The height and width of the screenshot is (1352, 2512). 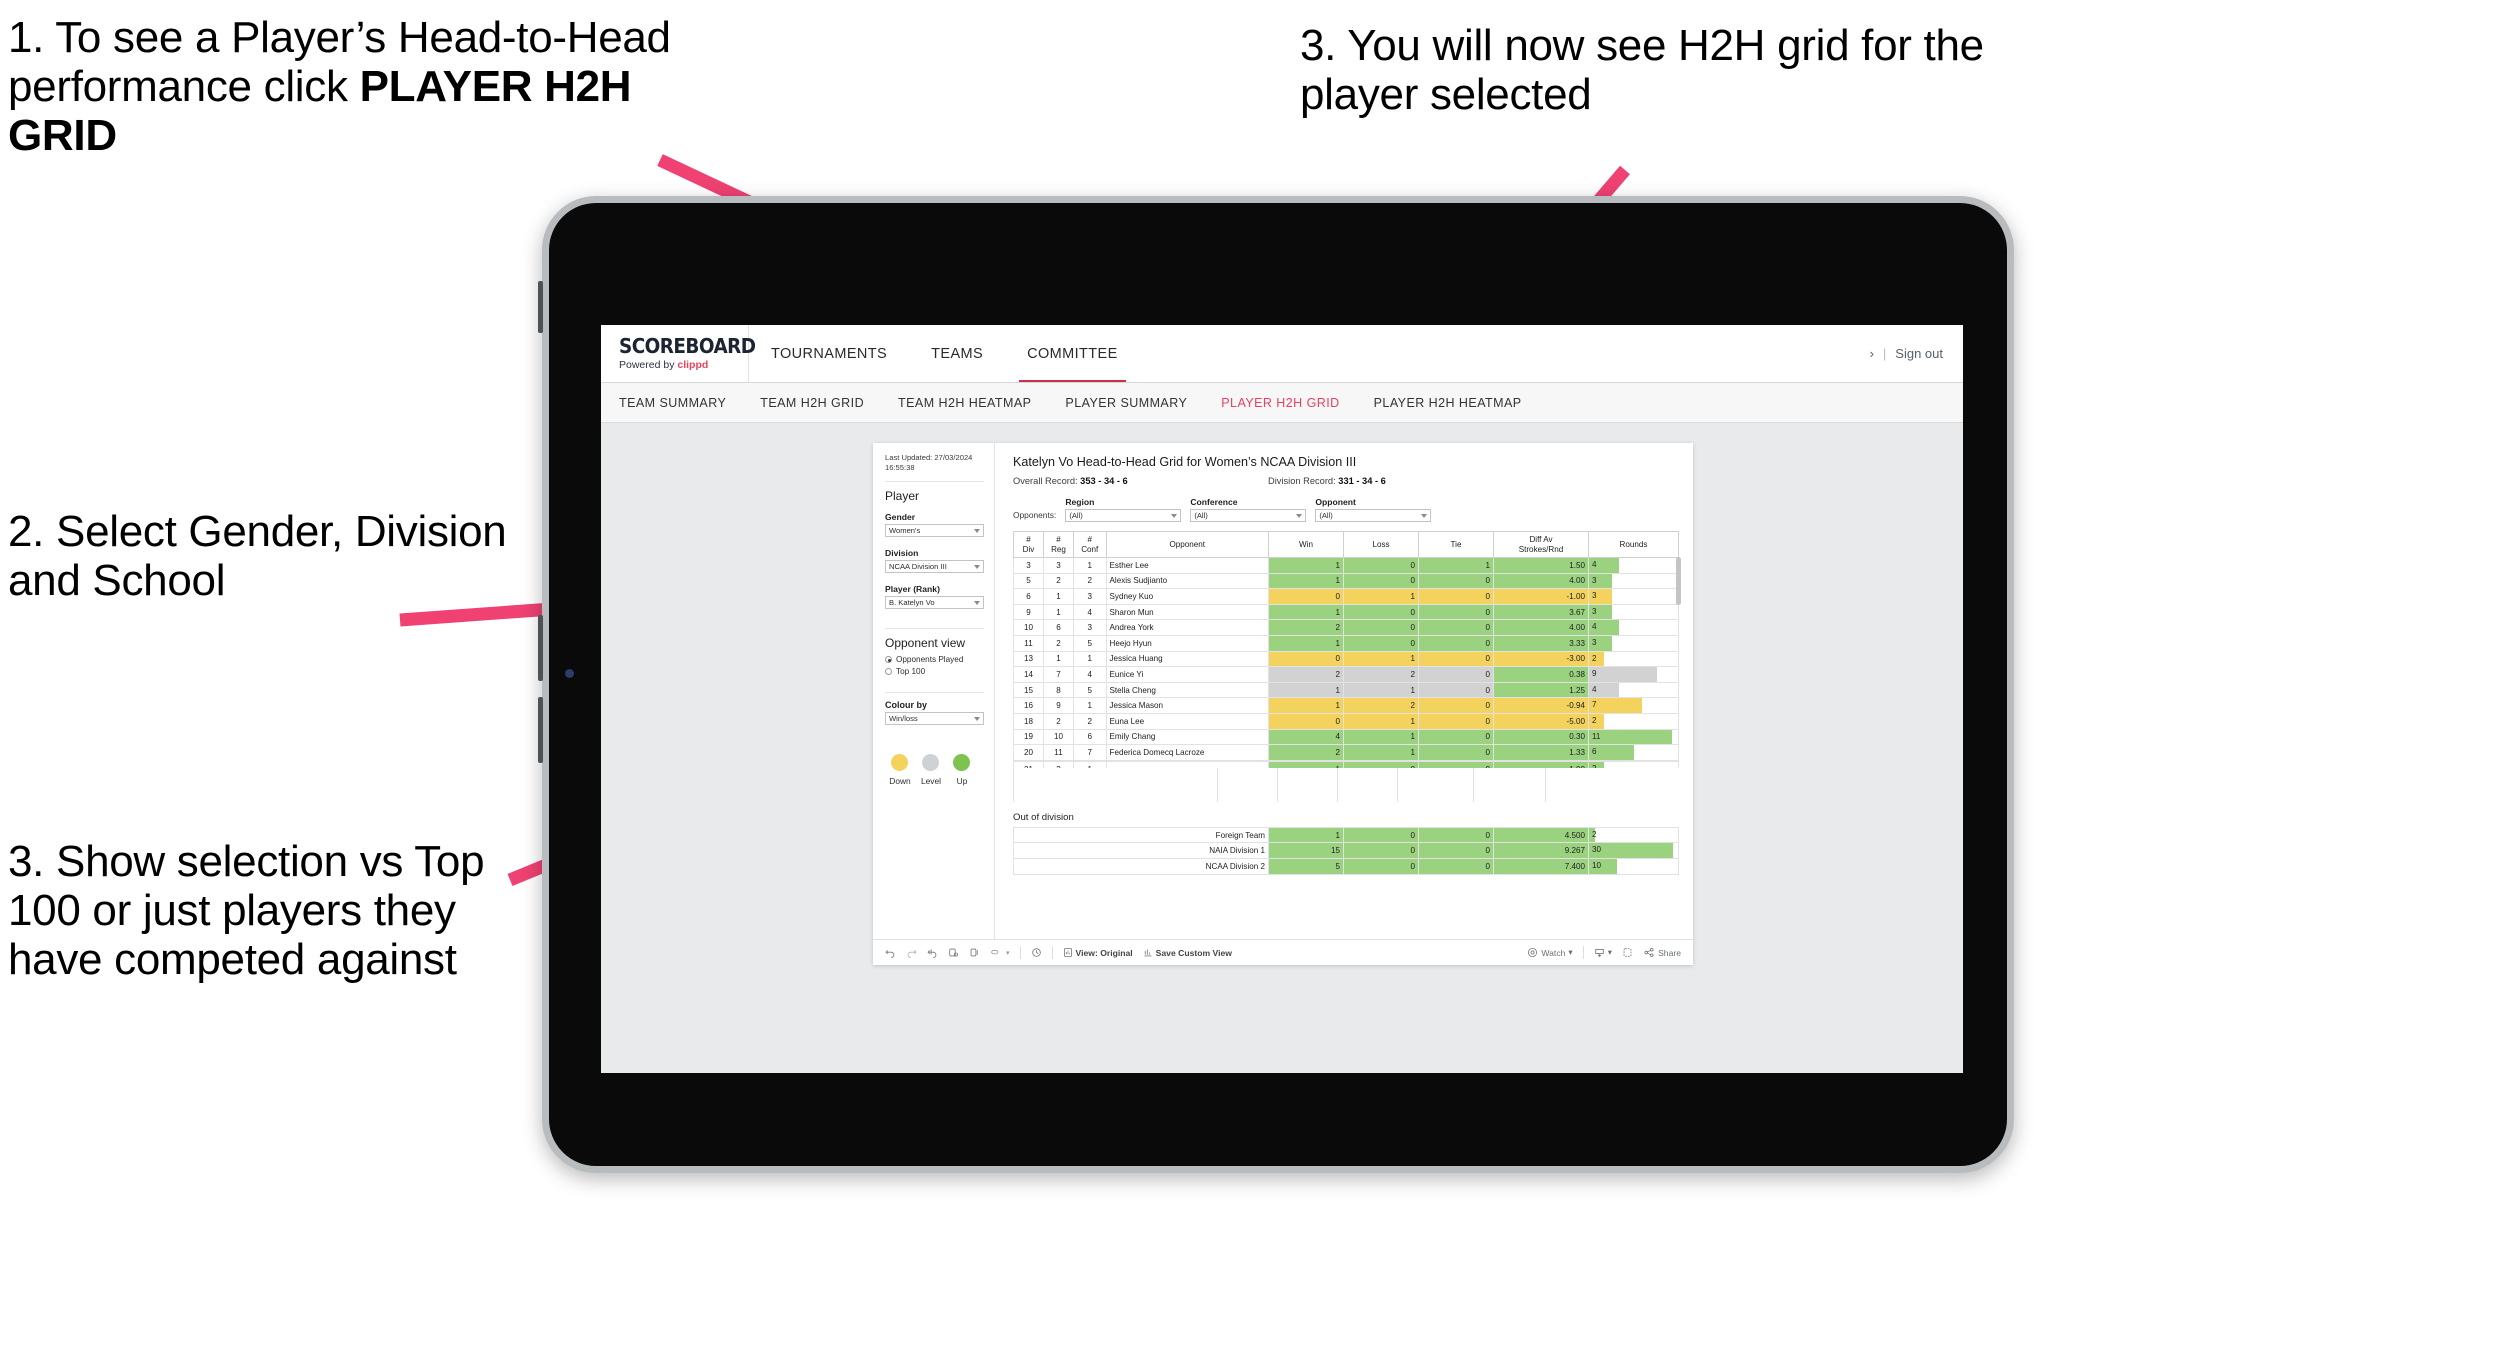 I want to click on cell: 11, so click(x=1028, y=643).